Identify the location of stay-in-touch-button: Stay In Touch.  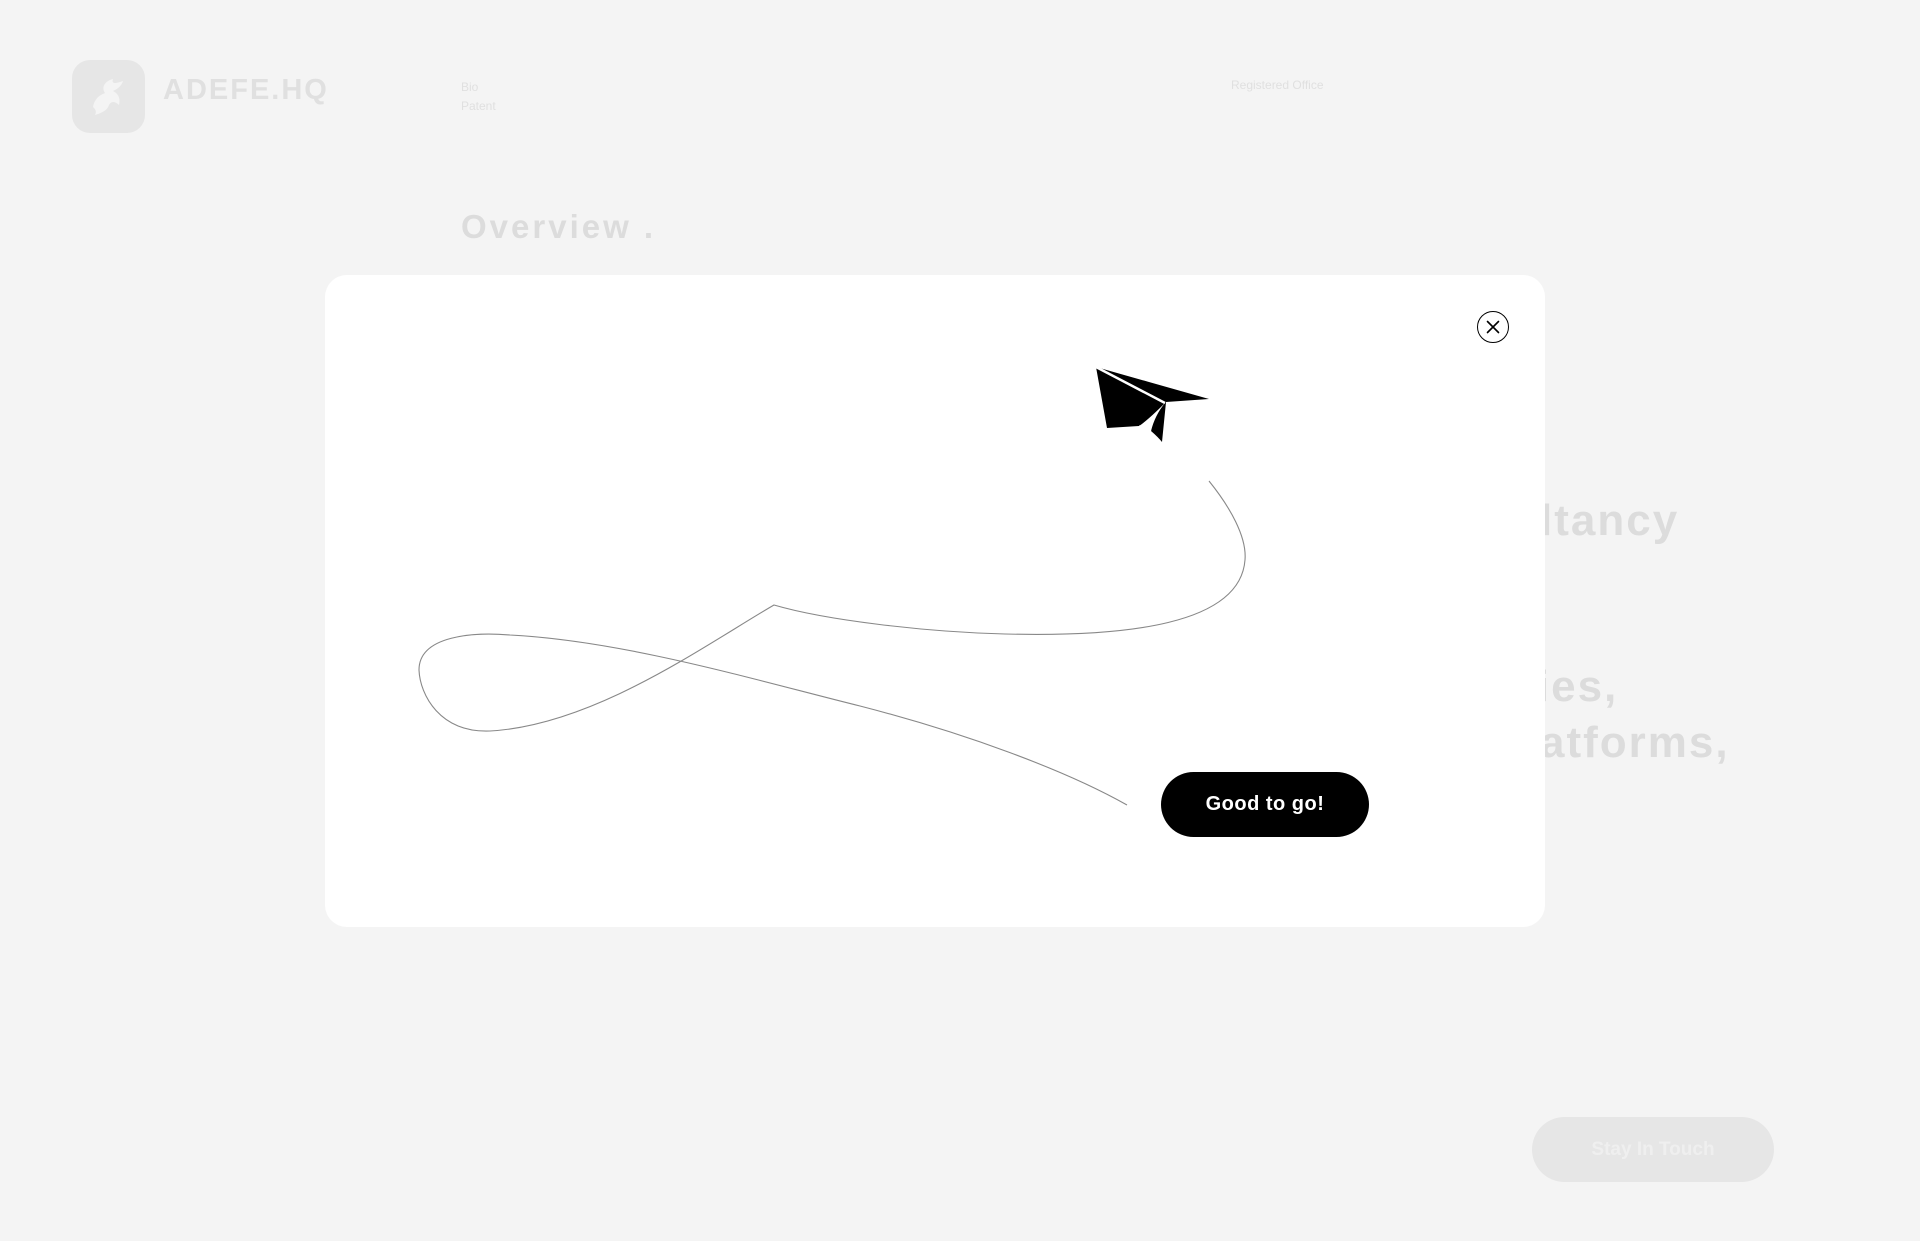
(1653, 1149).